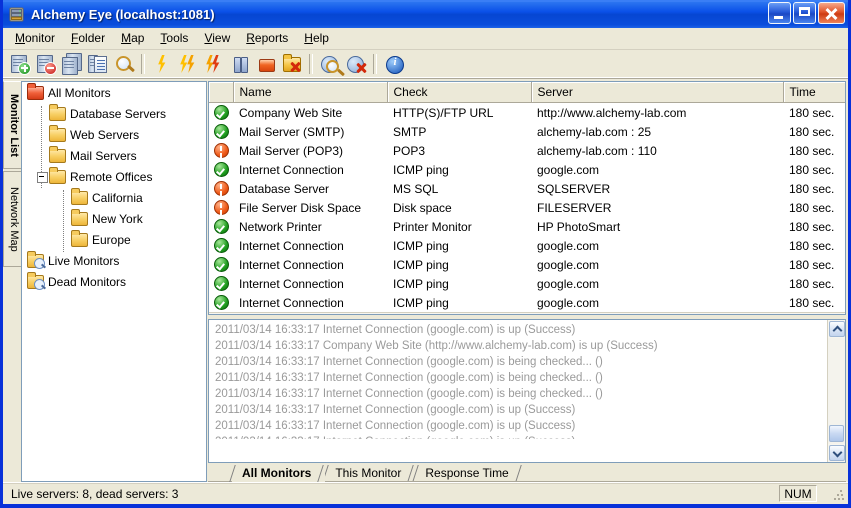  What do you see at coordinates (394, 64) in the screenshot?
I see `about-button` at bounding box center [394, 64].